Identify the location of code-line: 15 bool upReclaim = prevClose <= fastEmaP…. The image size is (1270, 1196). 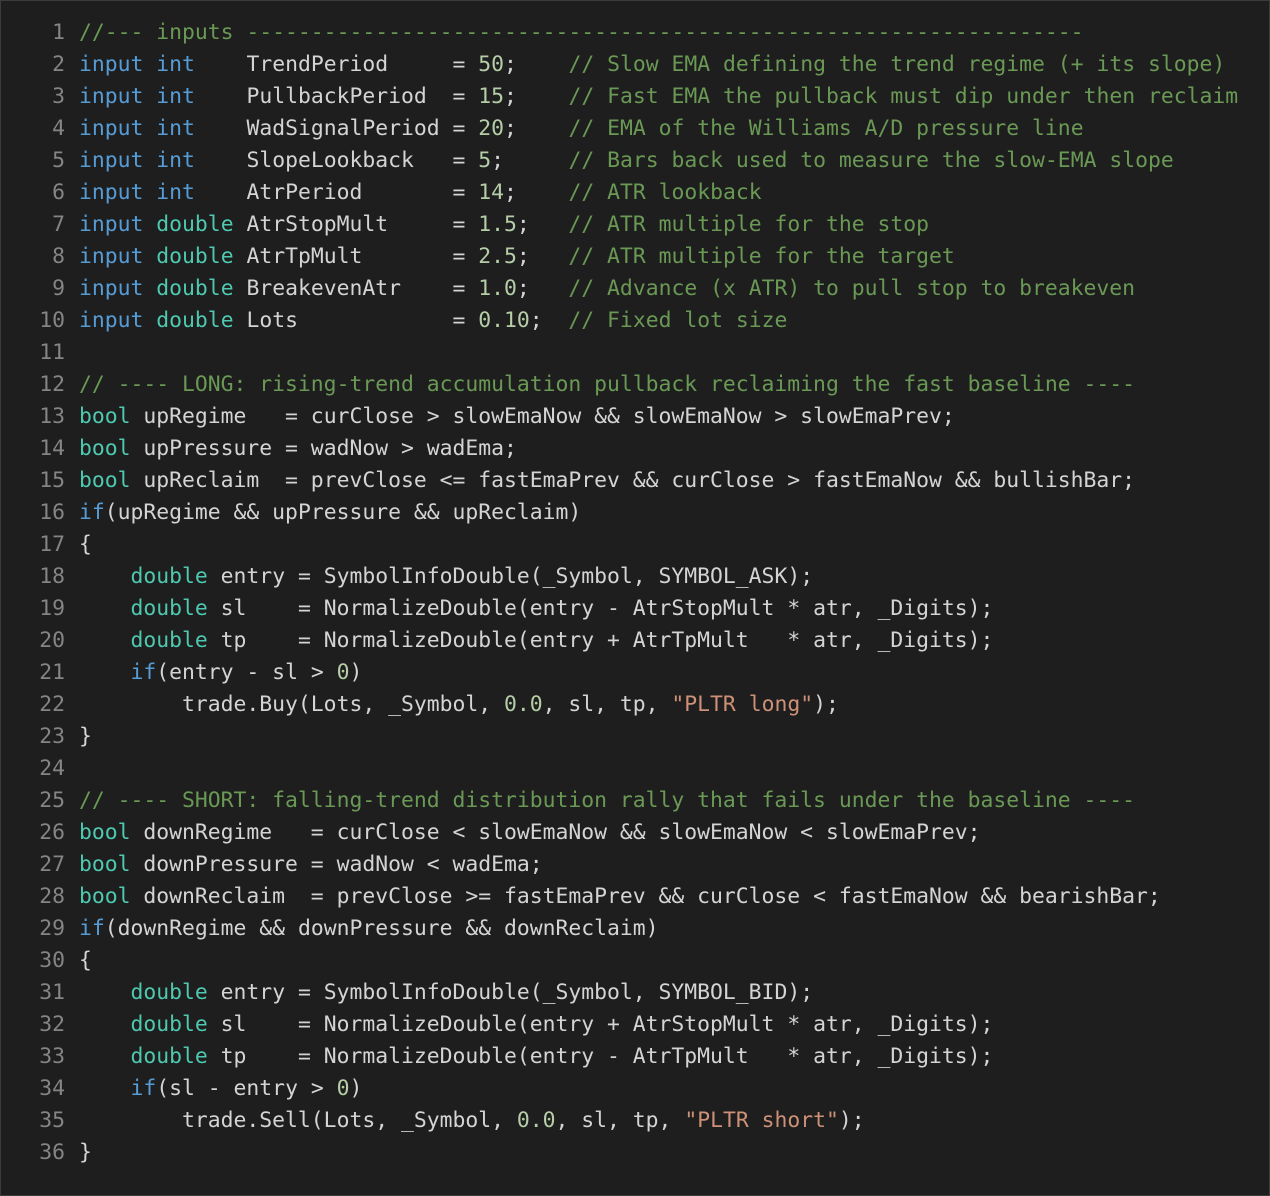
(635, 481).